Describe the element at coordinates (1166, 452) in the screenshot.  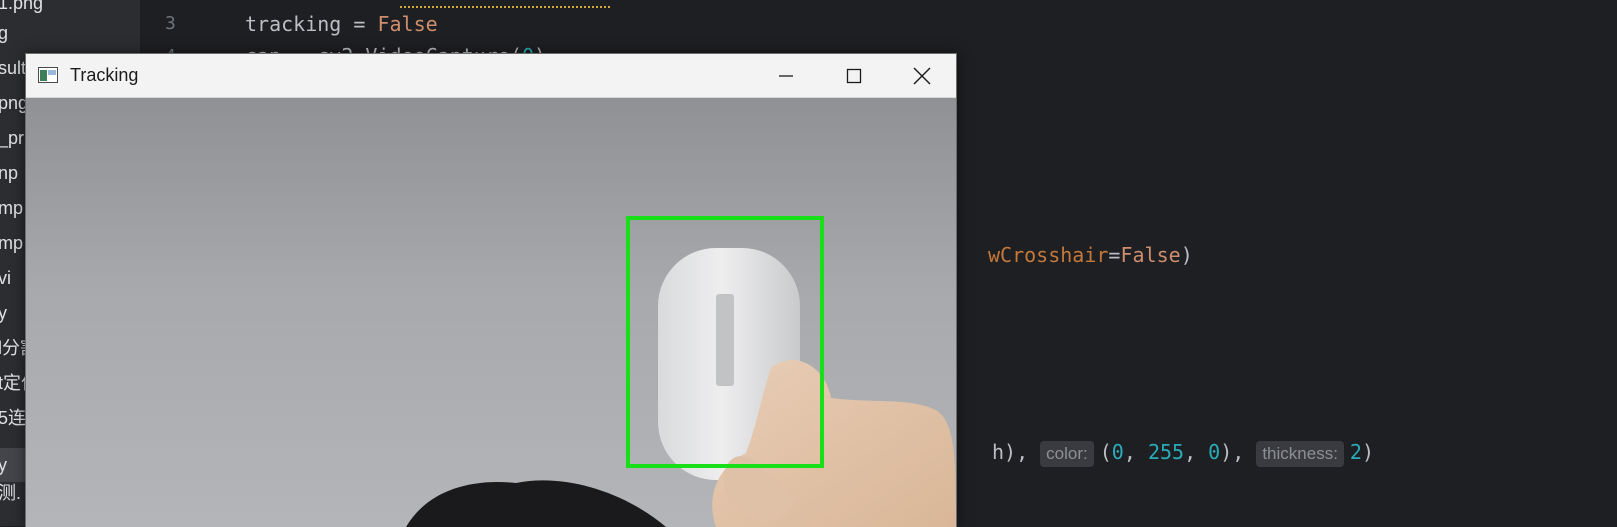
I see `code-token: 255` at that location.